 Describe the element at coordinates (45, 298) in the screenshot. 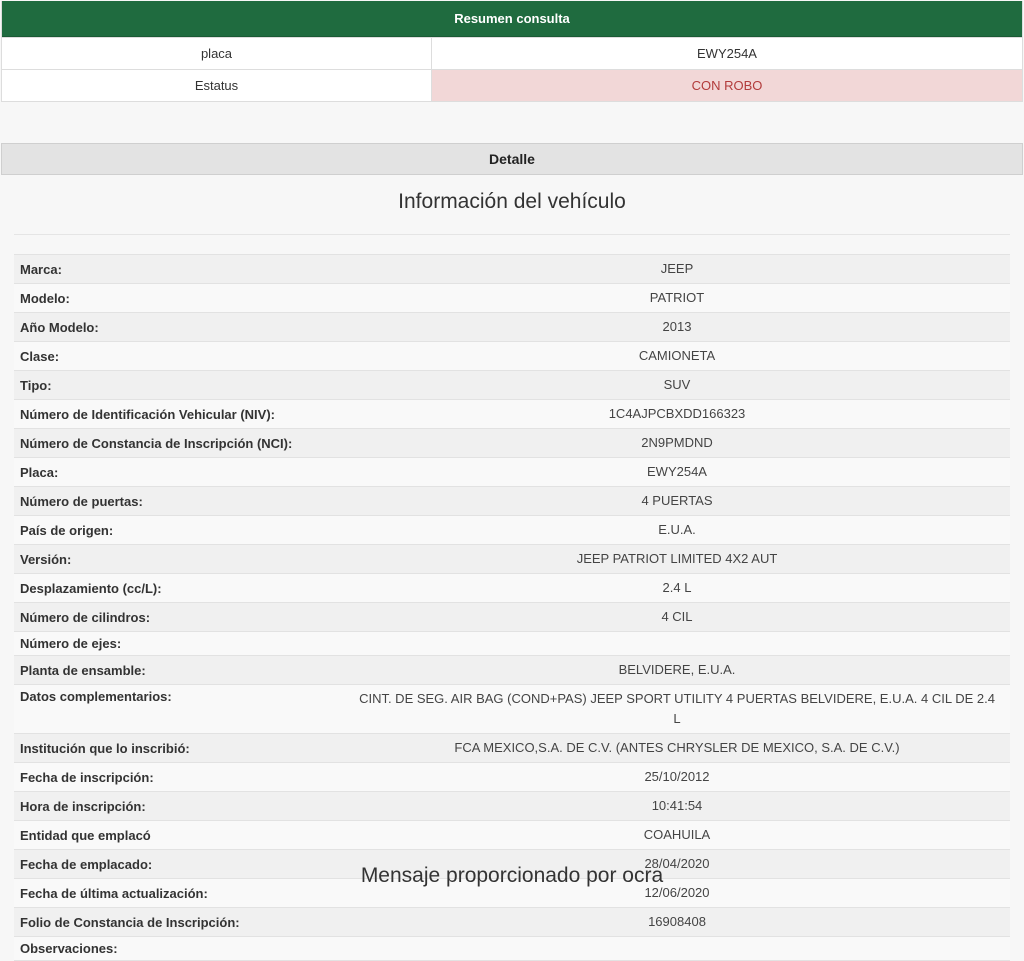

I see `field-label: Modelo:` at that location.